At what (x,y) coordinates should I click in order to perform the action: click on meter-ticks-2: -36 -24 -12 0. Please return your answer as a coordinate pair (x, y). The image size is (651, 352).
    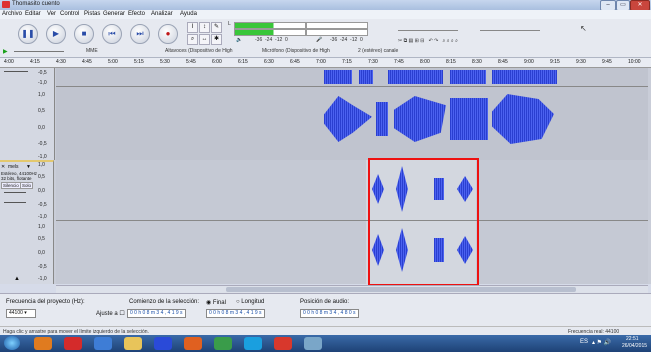
    Looking at the image, I should click on (346, 40).